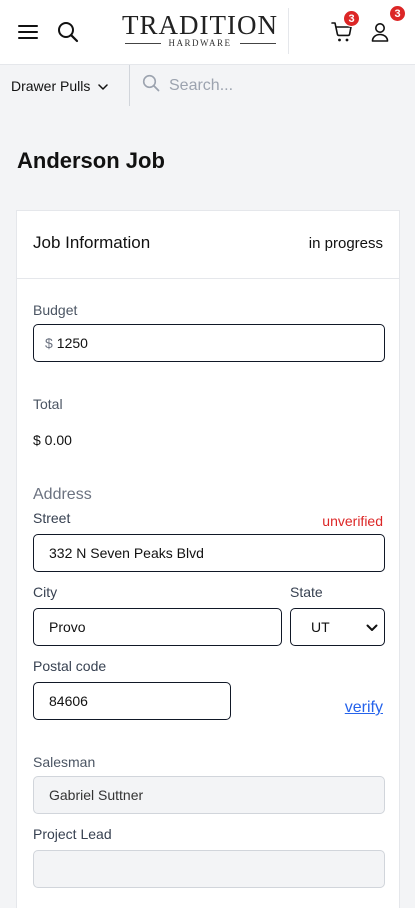 The height and width of the screenshot is (908, 415). What do you see at coordinates (288, 31) in the screenshot?
I see `header-divider` at bounding box center [288, 31].